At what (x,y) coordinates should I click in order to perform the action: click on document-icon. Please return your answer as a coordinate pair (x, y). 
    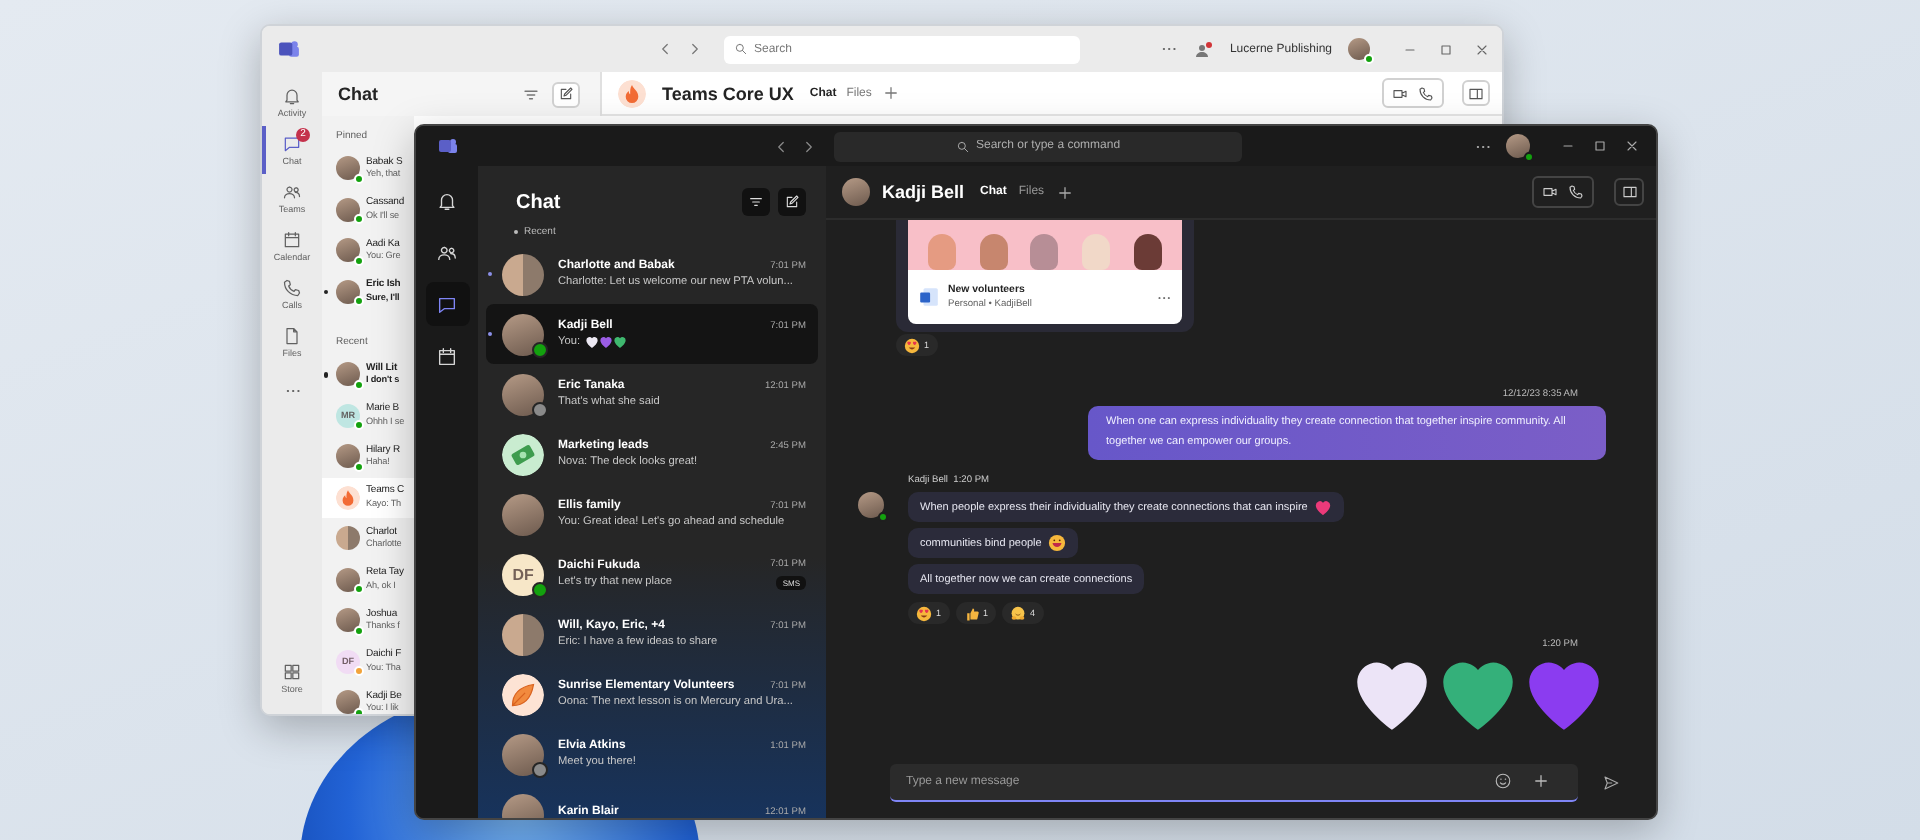
    Looking at the image, I should click on (929, 297).